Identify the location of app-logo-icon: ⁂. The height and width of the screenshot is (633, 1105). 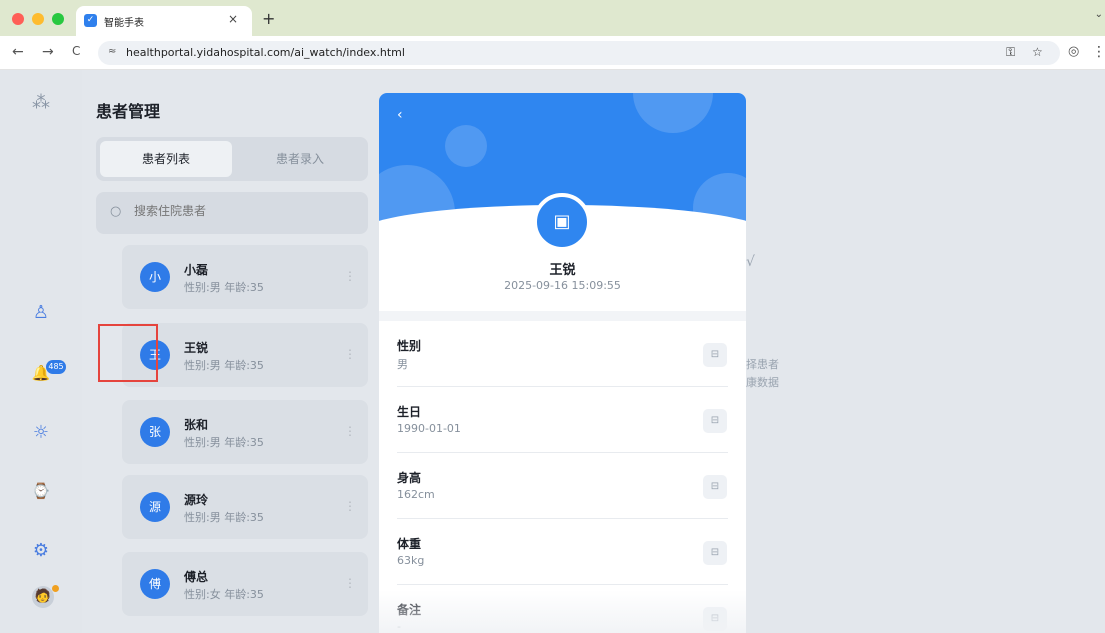
(41, 102).